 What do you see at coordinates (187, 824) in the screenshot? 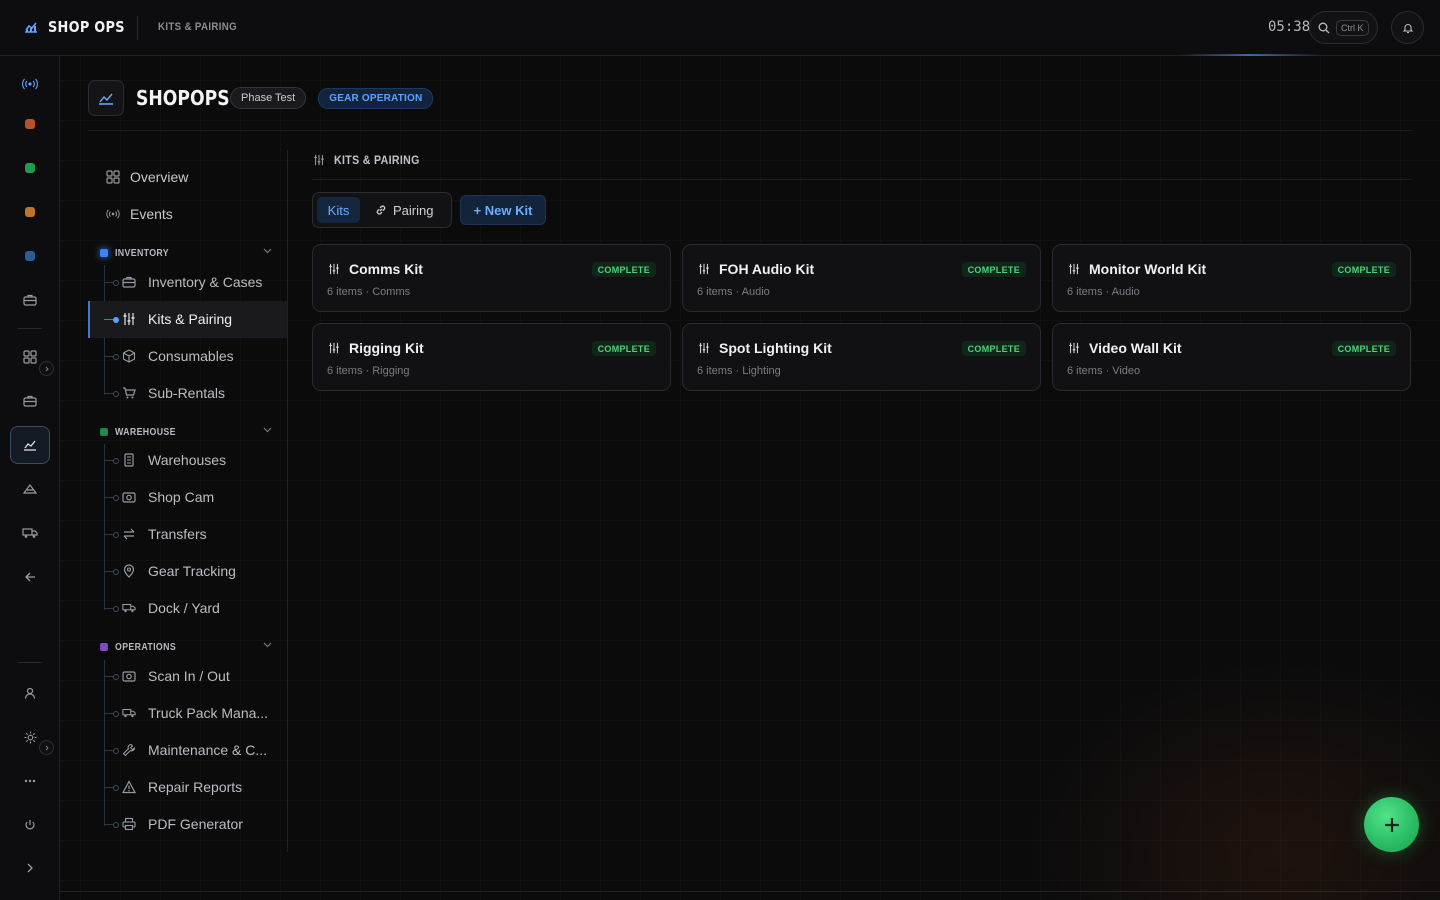
I see `nav-pdf-generator: PDF Generator` at bounding box center [187, 824].